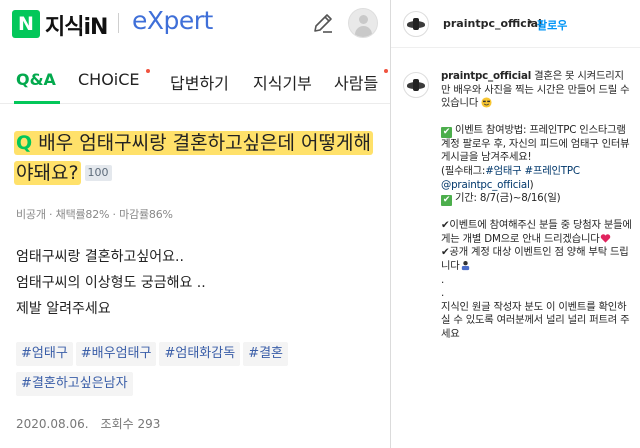  I want to click on question-footer: 2020.08.06. 조회수 293, so click(94, 423).